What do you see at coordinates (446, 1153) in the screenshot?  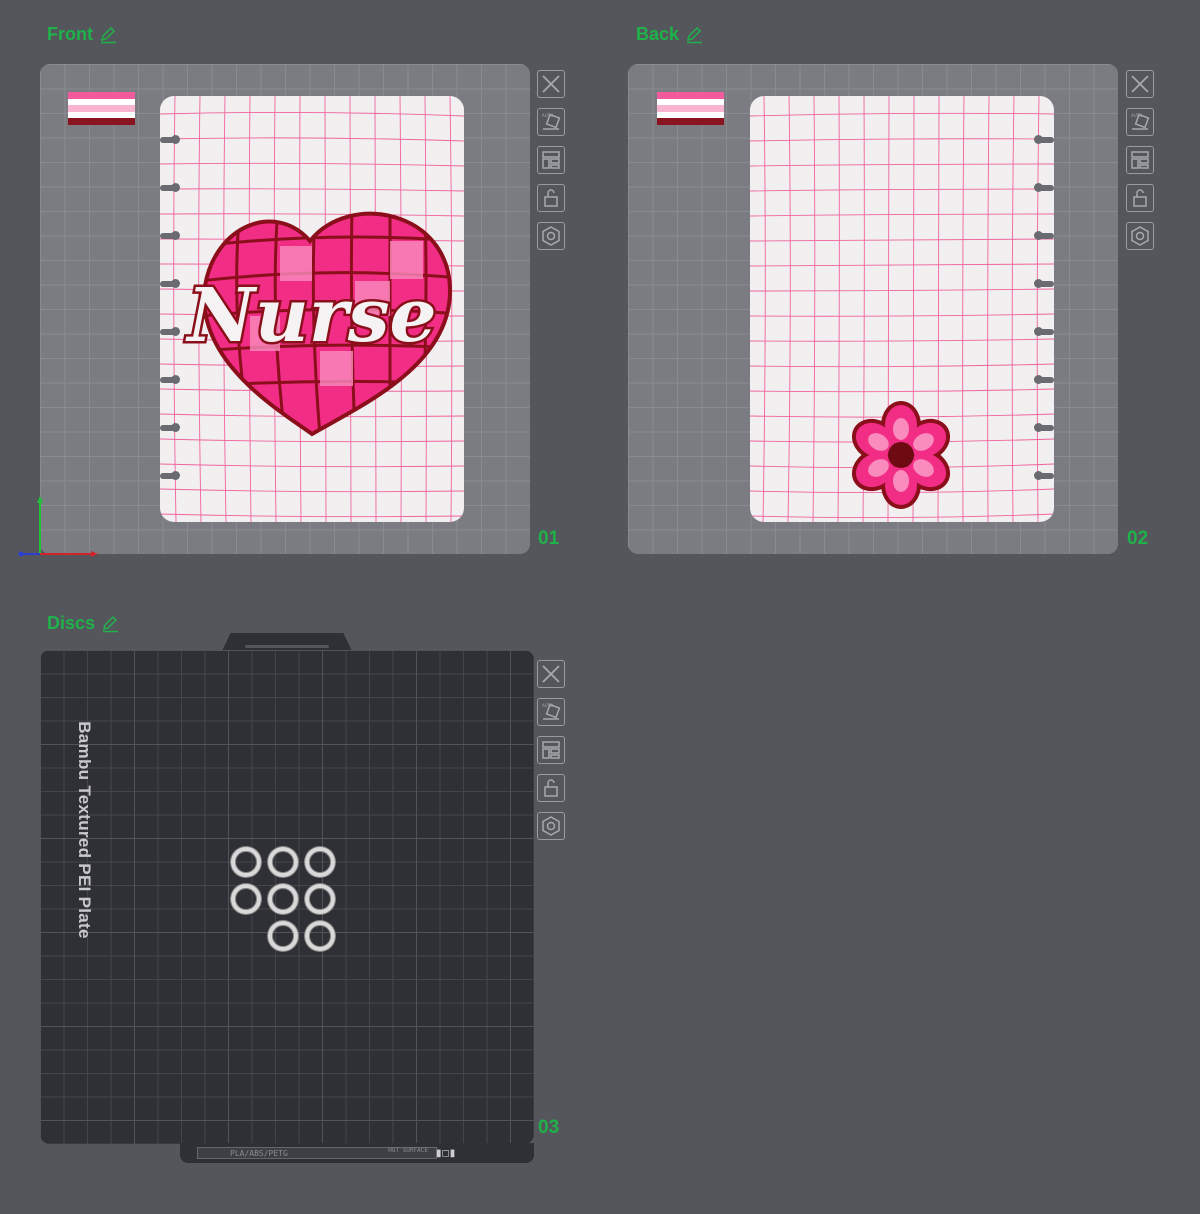 I see `plate-symbols-icon: ▮◻▮` at bounding box center [446, 1153].